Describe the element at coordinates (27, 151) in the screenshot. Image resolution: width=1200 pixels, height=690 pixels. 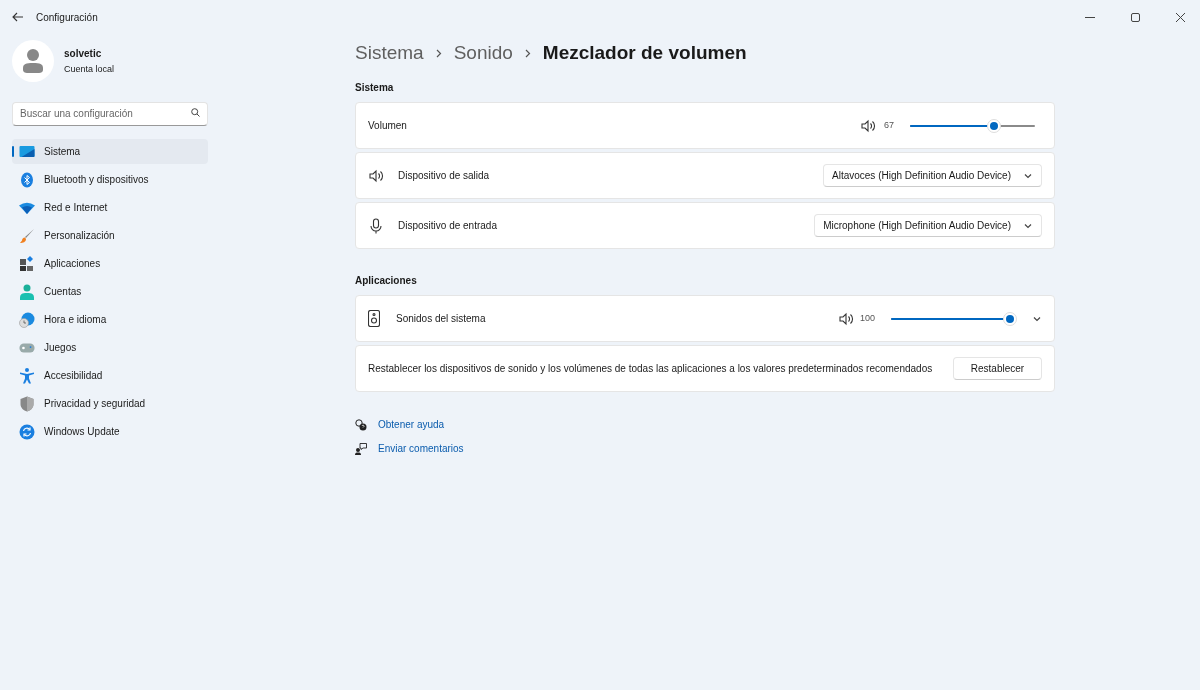
I see `monitor-icon` at that location.